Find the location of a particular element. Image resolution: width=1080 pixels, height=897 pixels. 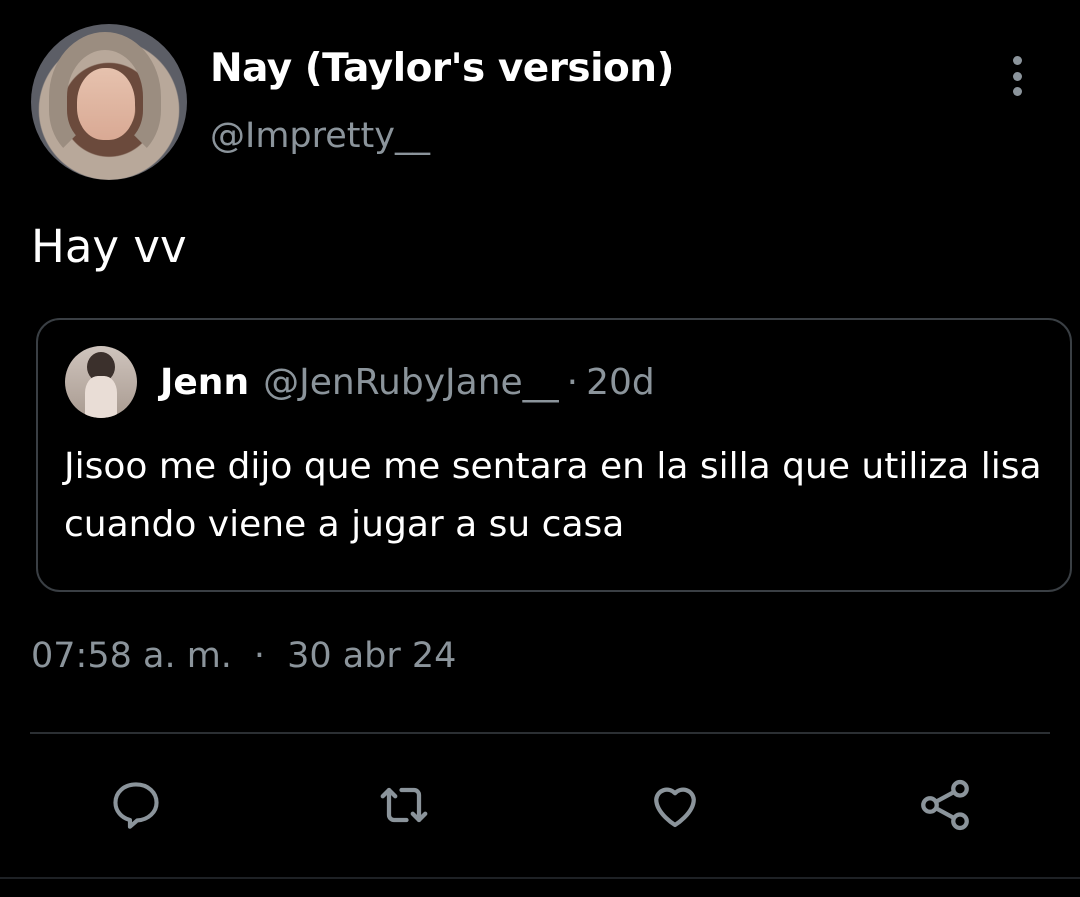

author-handle: @Impretty__ is located at coordinates (320, 136).